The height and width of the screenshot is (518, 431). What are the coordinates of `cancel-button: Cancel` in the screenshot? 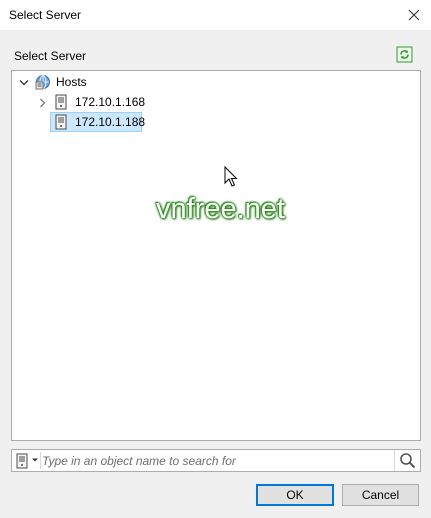 It's located at (380, 495).